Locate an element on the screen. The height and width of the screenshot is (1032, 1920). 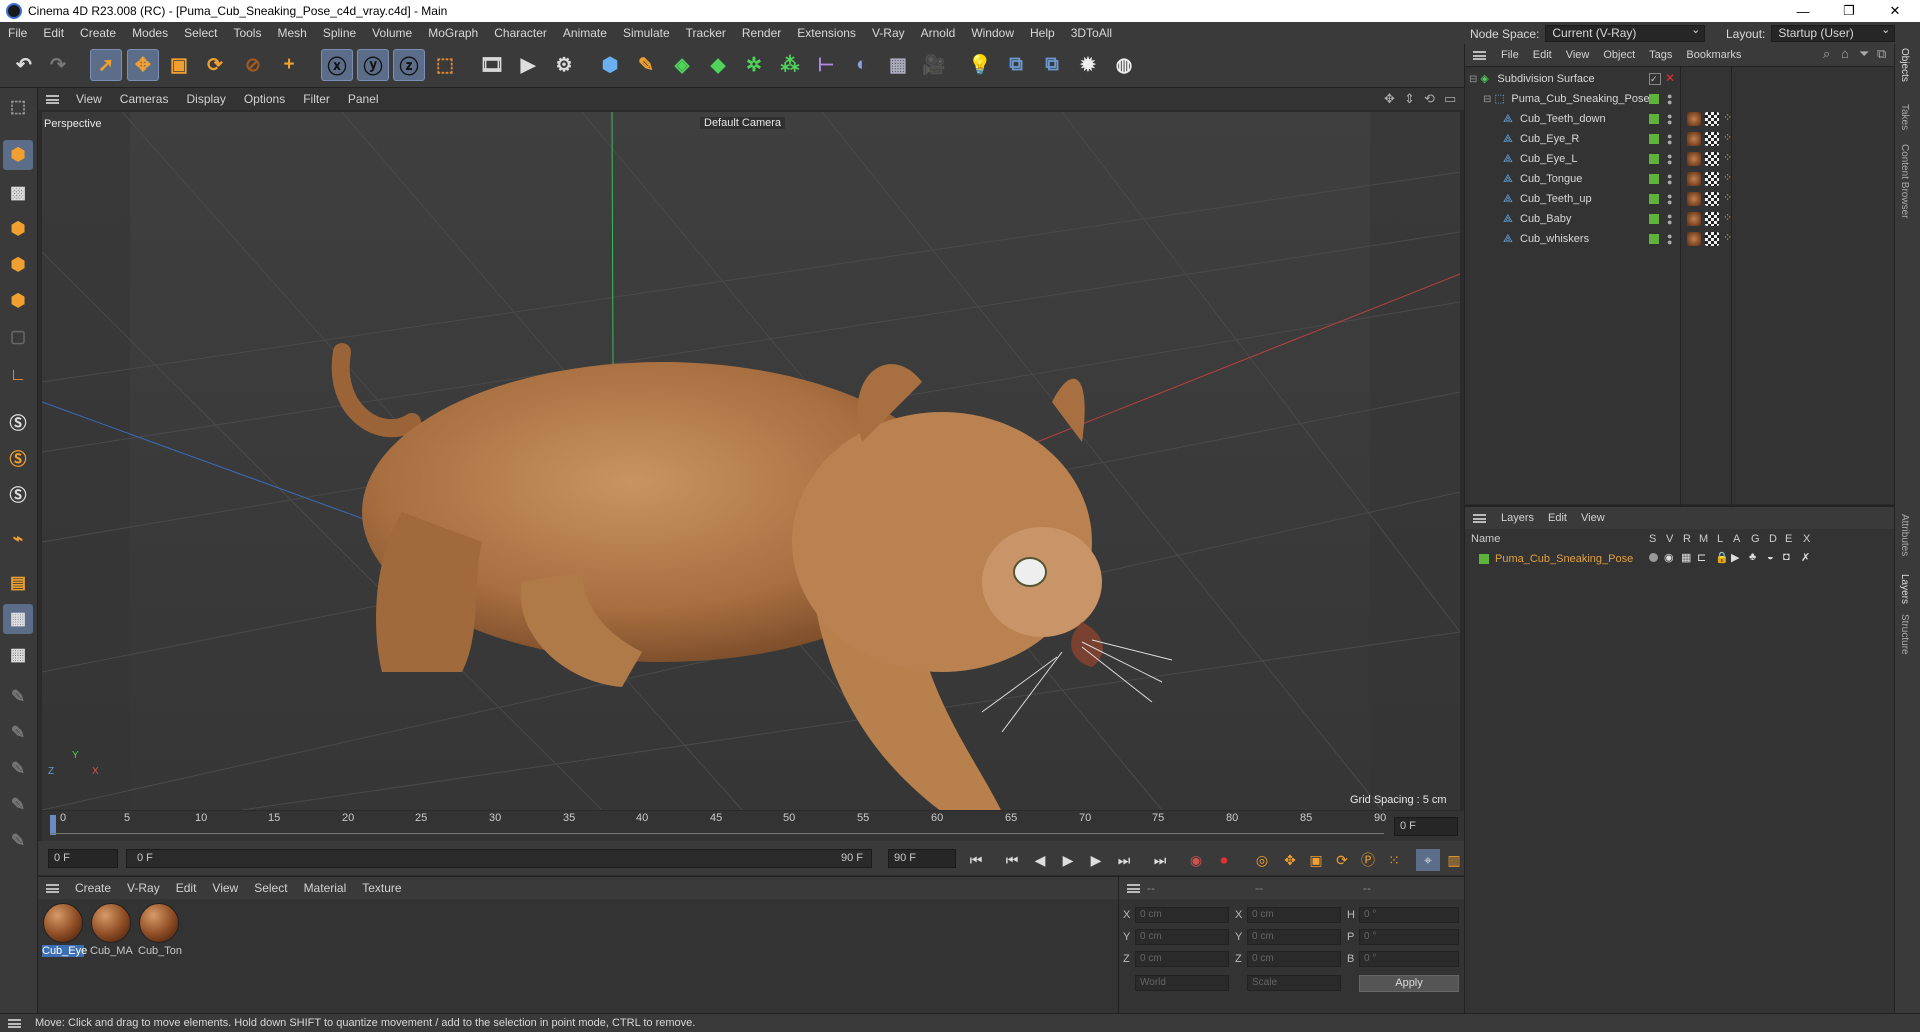
render-settings-icon: ⚙ is located at coordinates (564, 65).